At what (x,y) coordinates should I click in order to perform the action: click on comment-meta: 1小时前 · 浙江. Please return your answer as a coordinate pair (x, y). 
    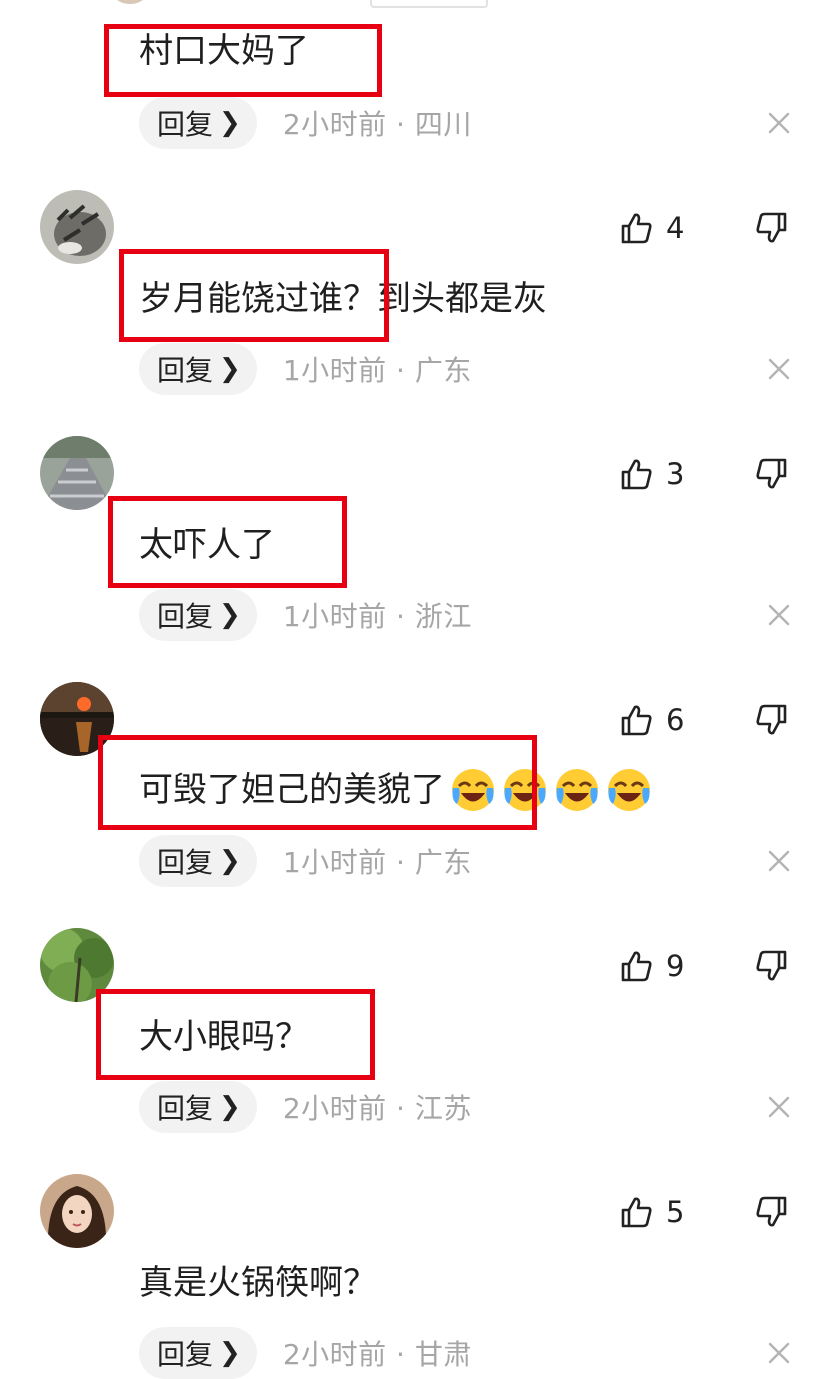
    Looking at the image, I should click on (377, 616).